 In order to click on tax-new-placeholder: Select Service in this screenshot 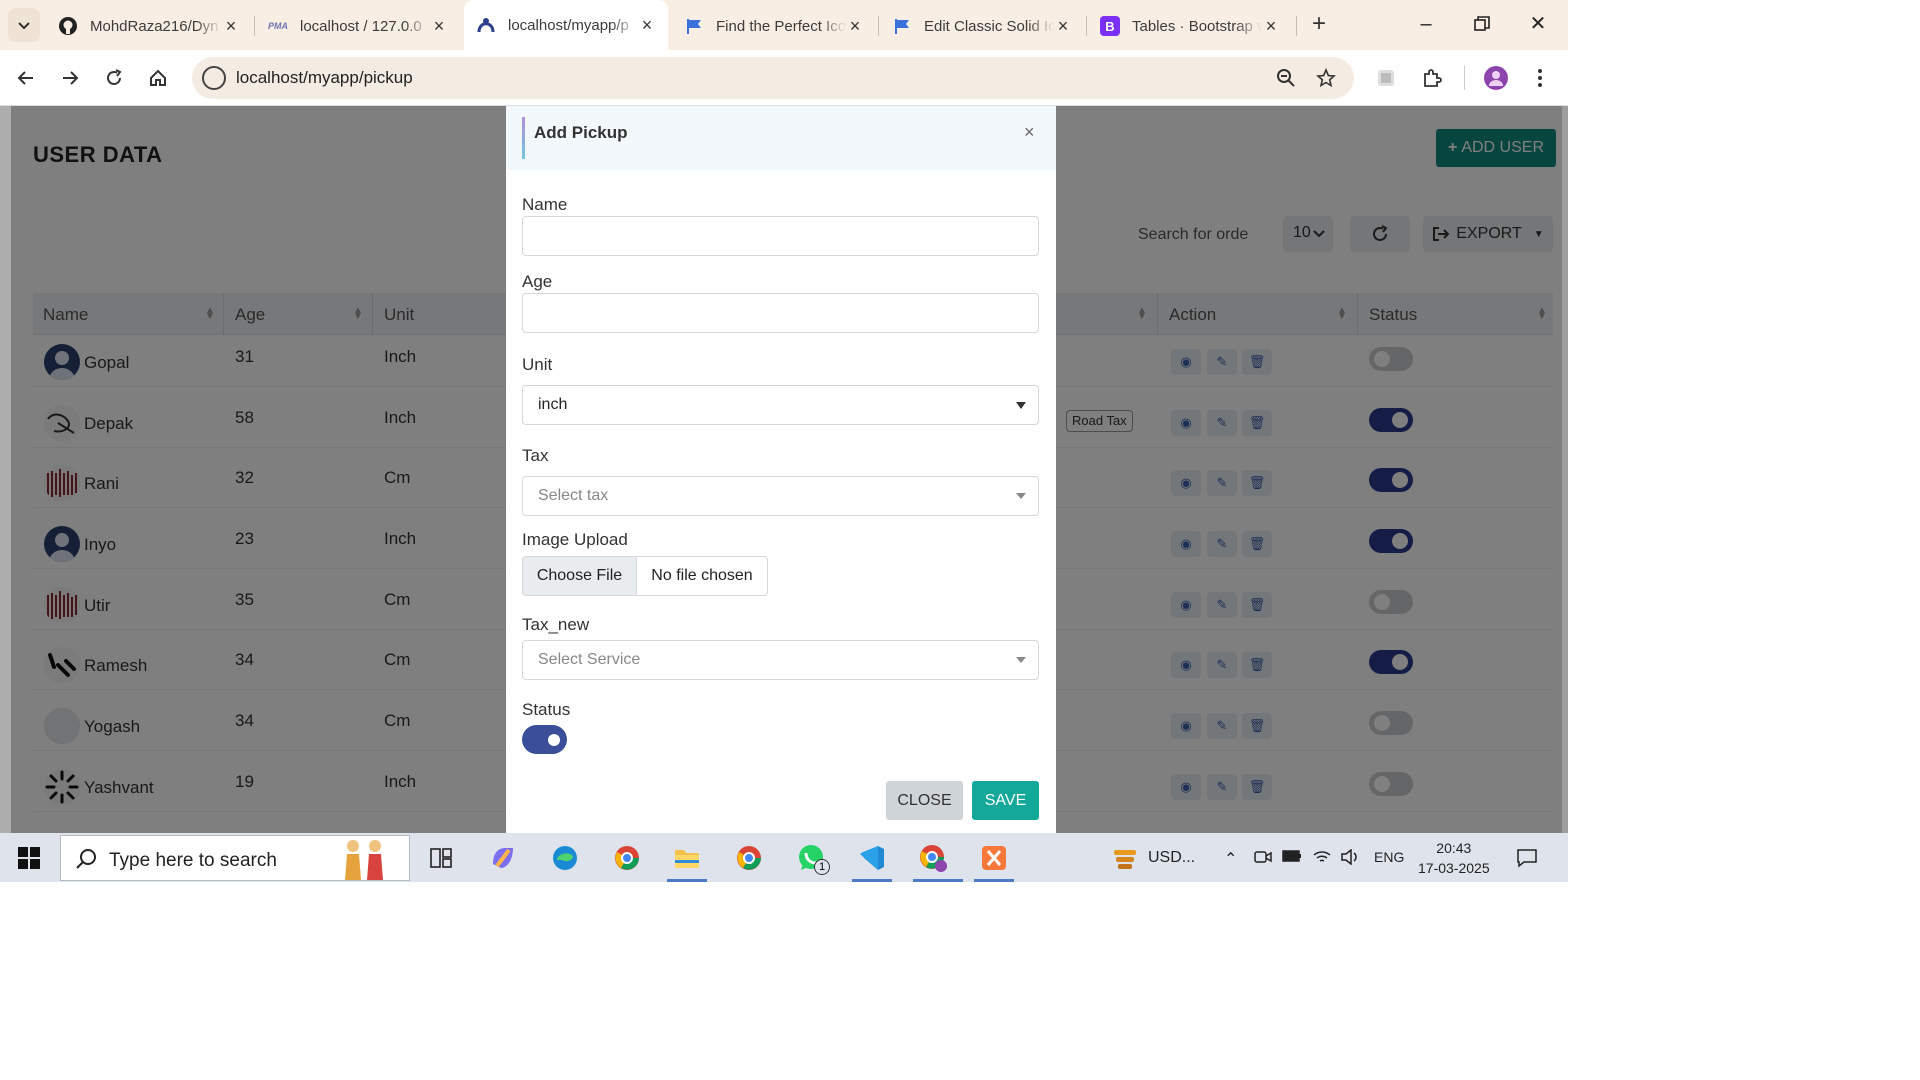, I will do `click(589, 659)`.